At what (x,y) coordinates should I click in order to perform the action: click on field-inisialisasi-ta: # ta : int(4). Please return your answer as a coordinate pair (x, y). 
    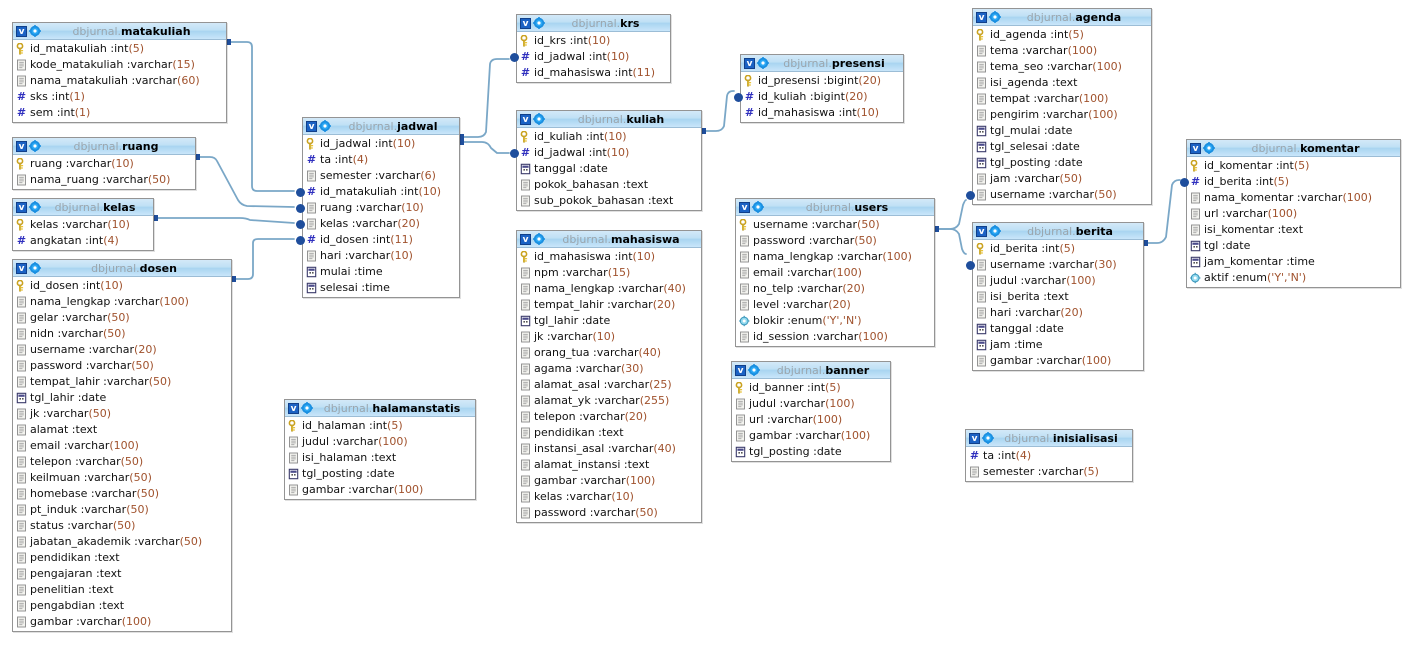
    Looking at the image, I should click on (1049, 456).